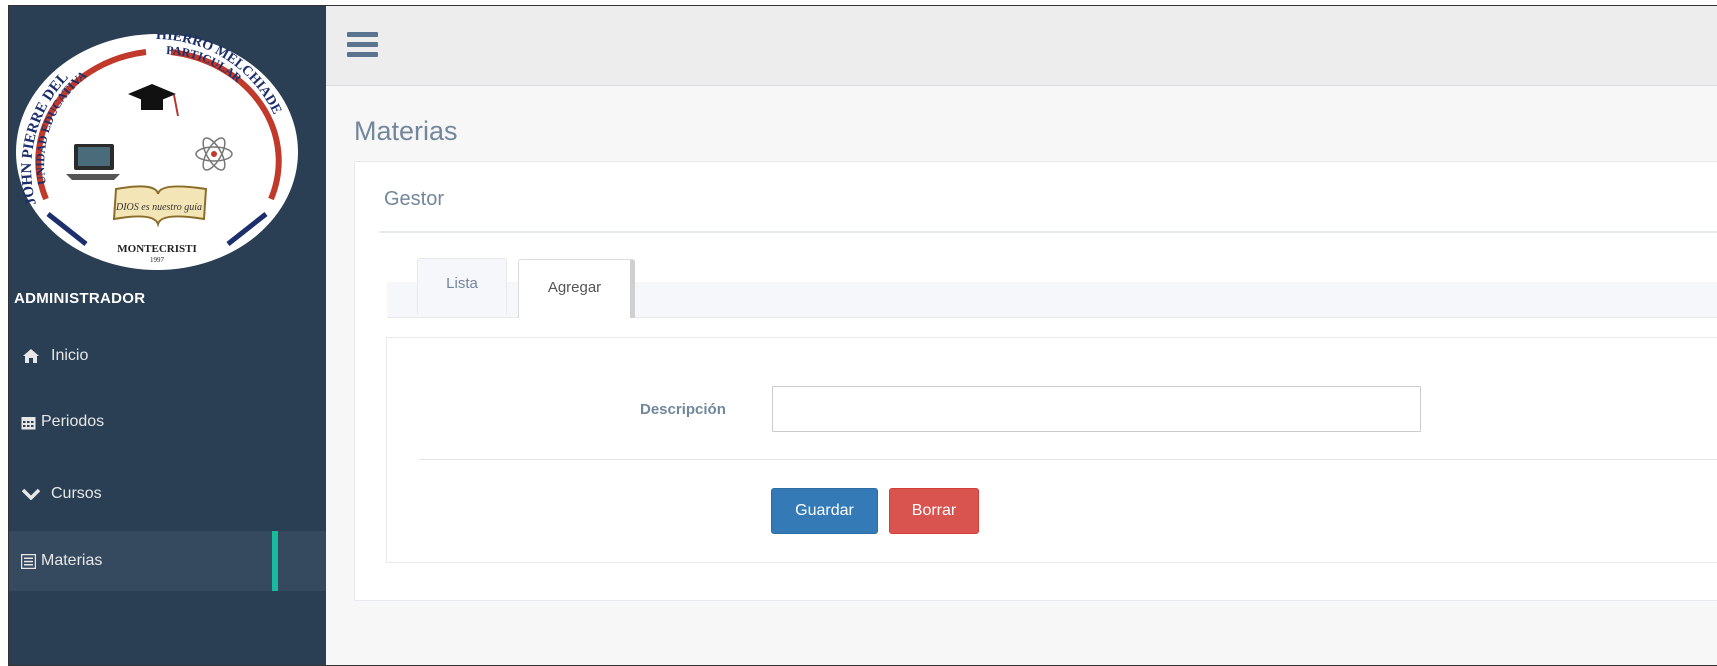  What do you see at coordinates (1068, 459) in the screenshot?
I see `form-divider` at bounding box center [1068, 459].